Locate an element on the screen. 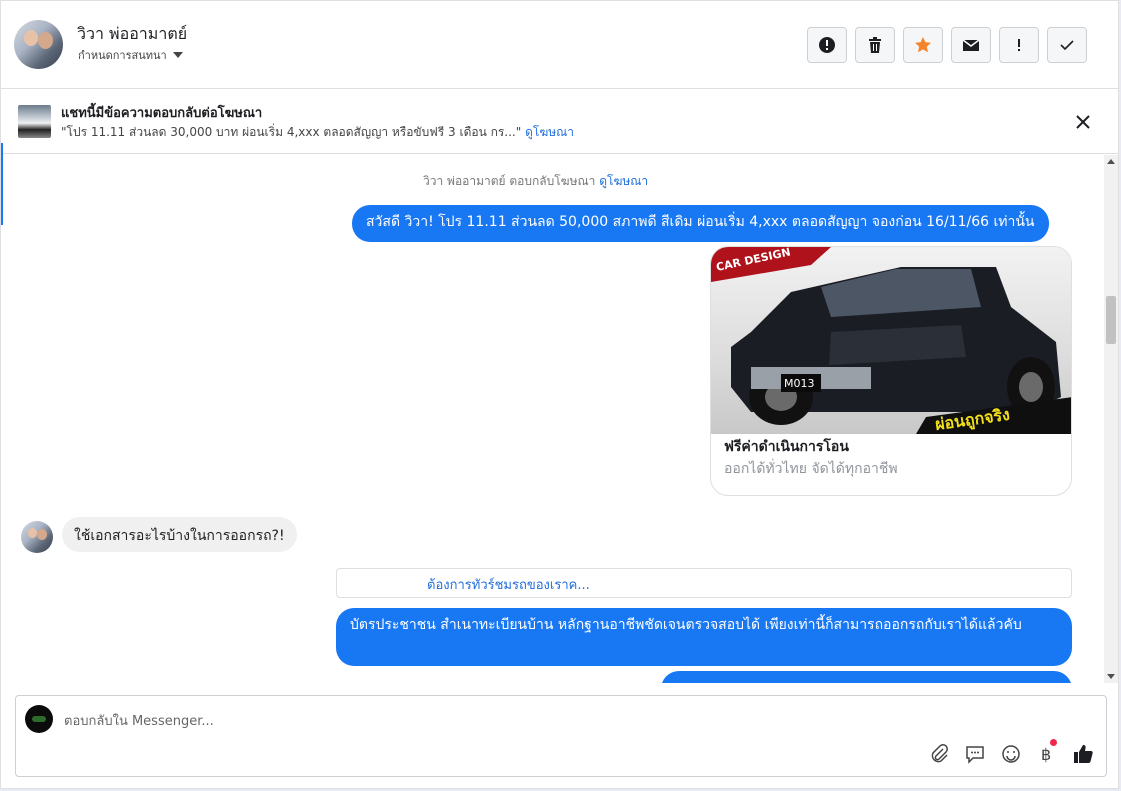 The image size is (1121, 791). report-spam-button is located at coordinates (827, 45).